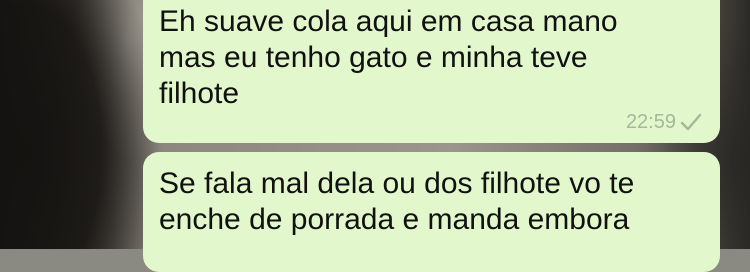 The width and height of the screenshot is (750, 272). I want to click on message-text-line: Se fala mal dela ou dos filhote vo te, so click(397, 183).